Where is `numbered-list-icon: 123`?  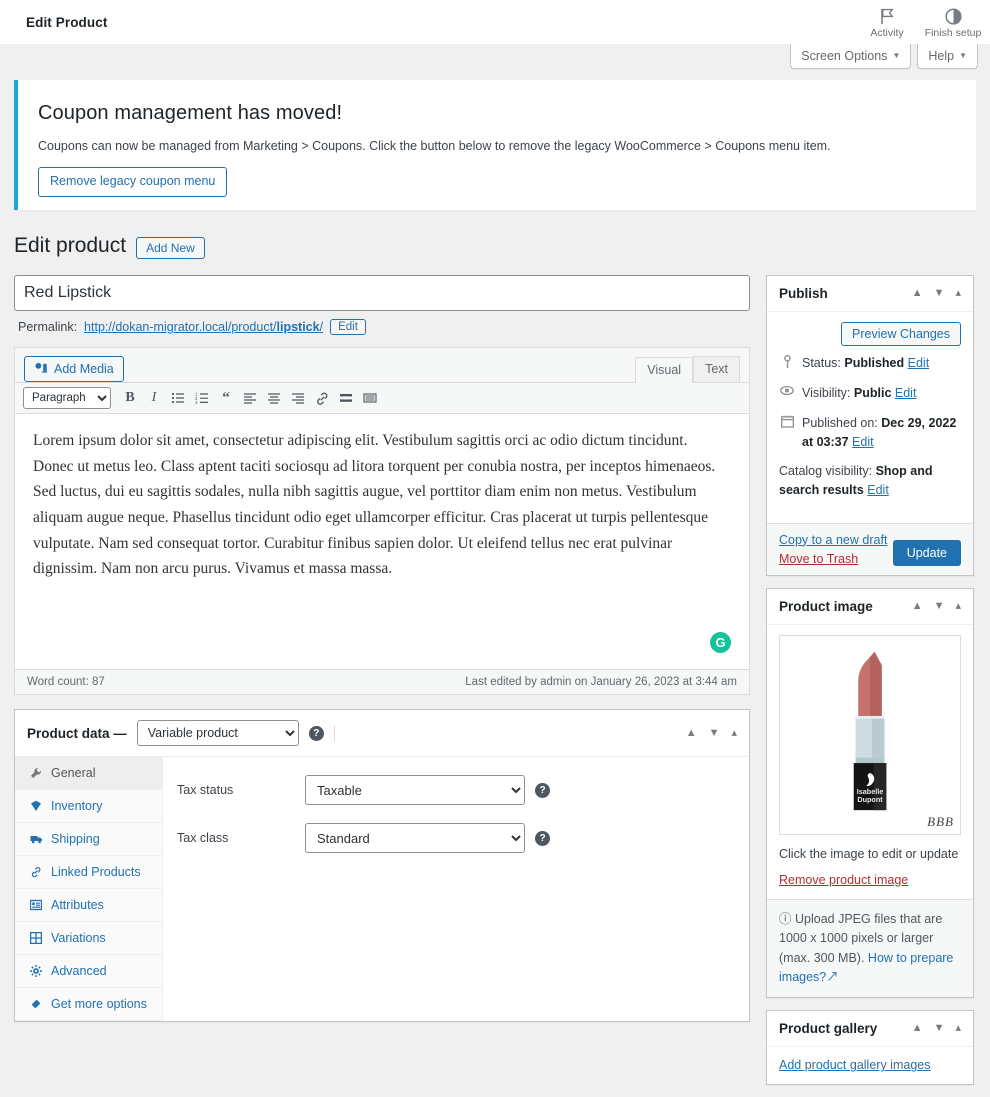 numbered-list-icon: 123 is located at coordinates (202, 398).